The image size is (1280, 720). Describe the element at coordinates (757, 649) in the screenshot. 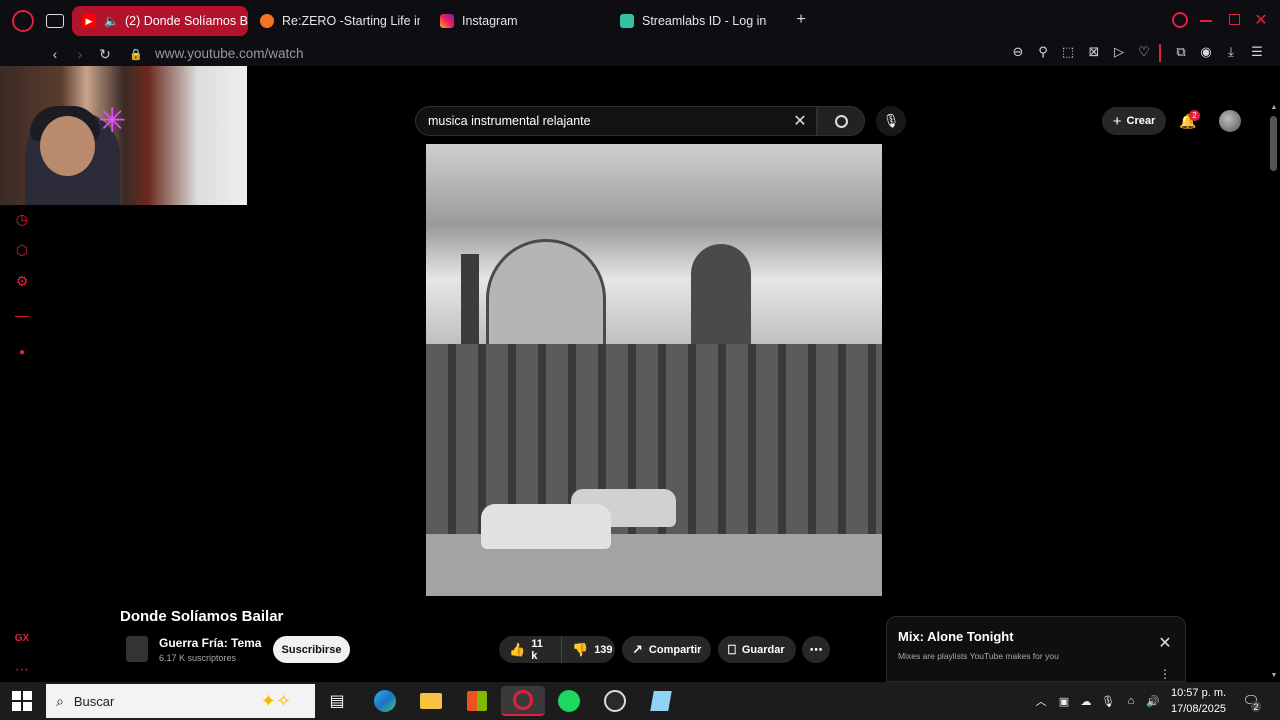

I see `save-button: ⎕ Guardar` at that location.